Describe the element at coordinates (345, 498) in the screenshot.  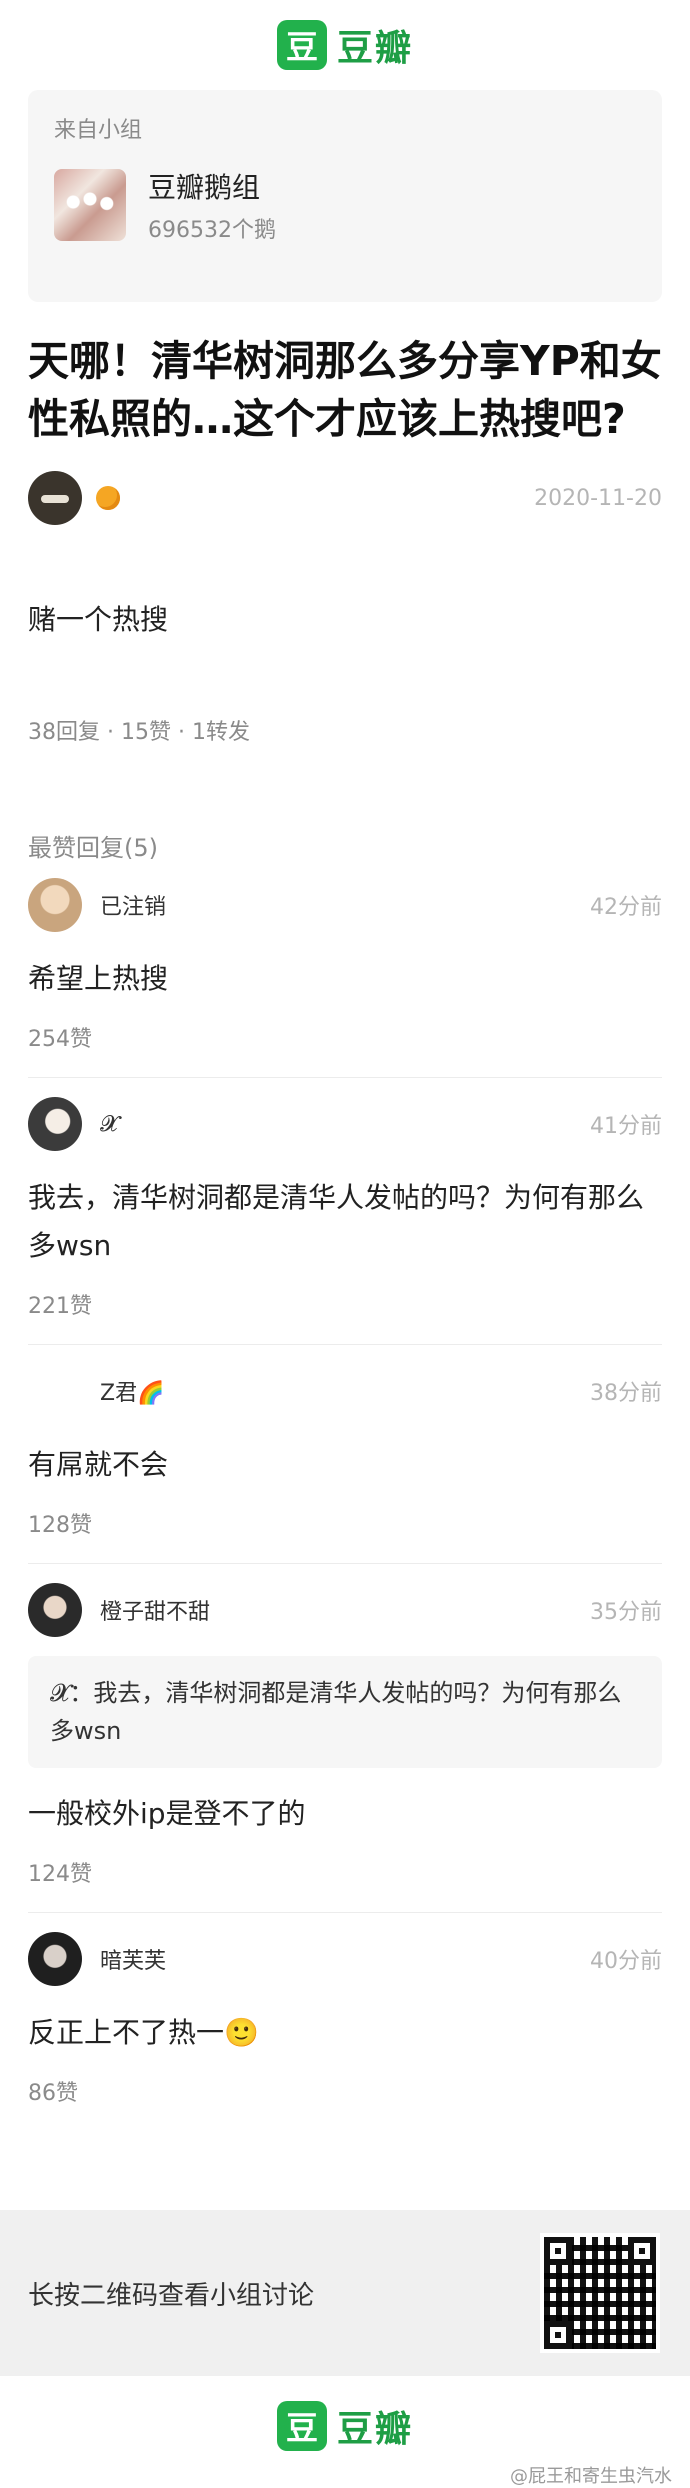
I see `post-author-row: 2020-11-20` at that location.